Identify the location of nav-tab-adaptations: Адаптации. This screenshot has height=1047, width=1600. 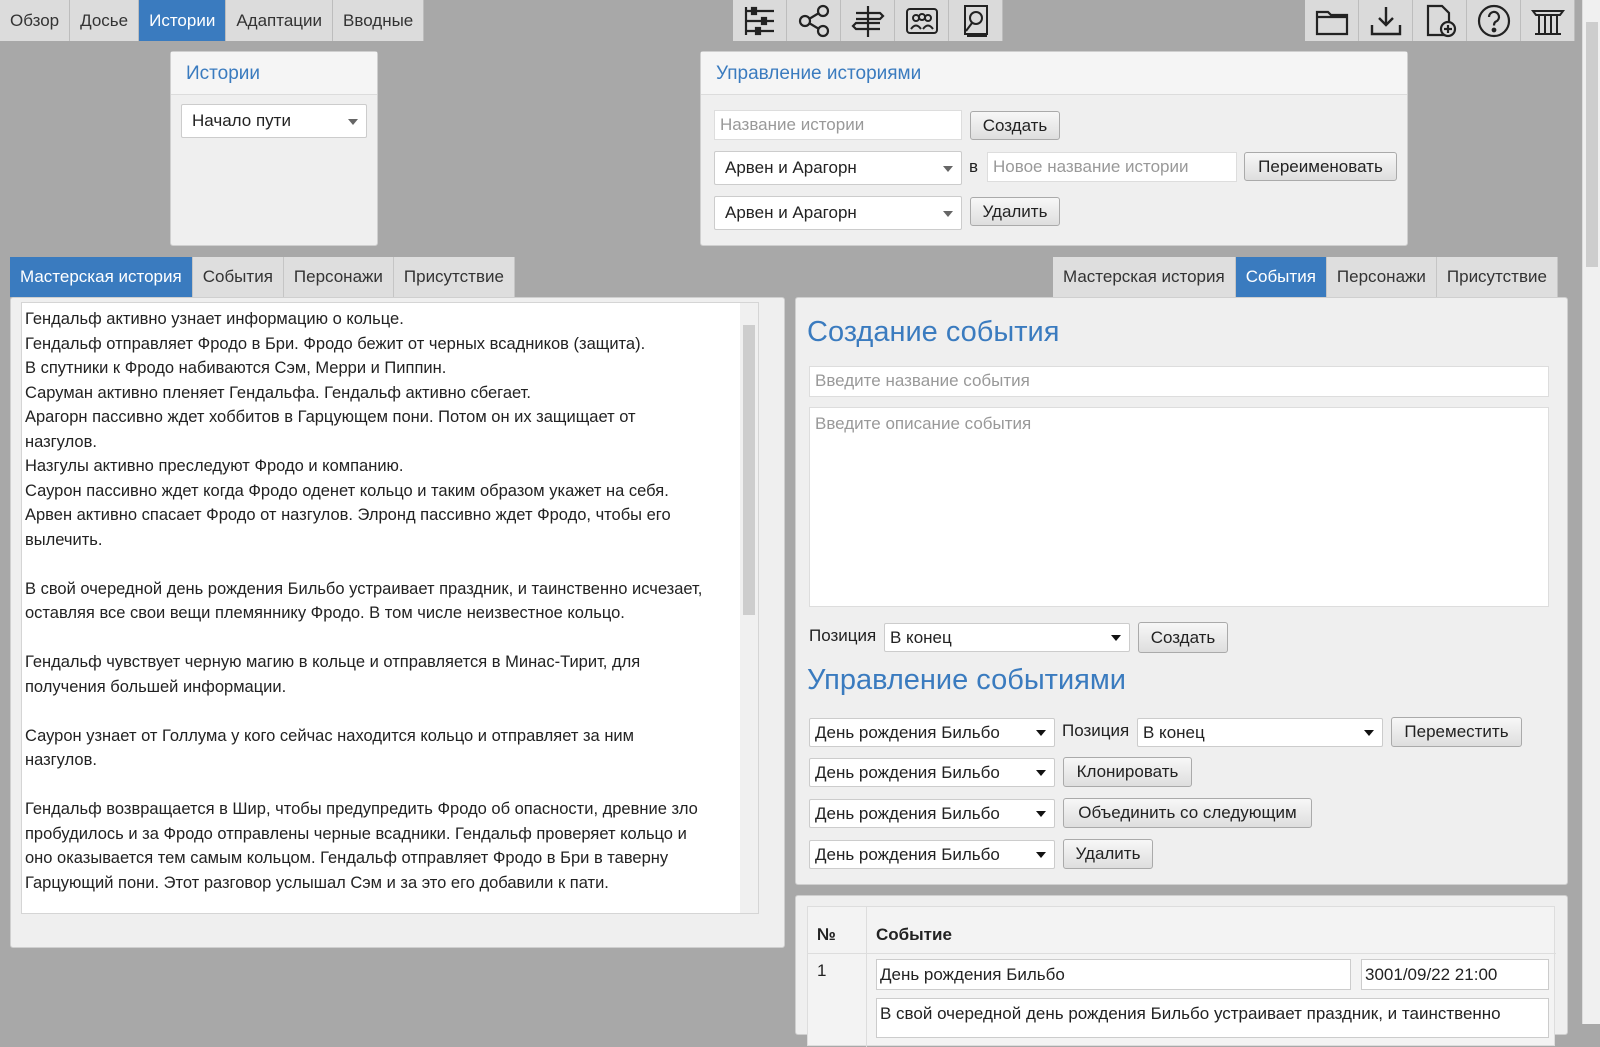
(280, 20).